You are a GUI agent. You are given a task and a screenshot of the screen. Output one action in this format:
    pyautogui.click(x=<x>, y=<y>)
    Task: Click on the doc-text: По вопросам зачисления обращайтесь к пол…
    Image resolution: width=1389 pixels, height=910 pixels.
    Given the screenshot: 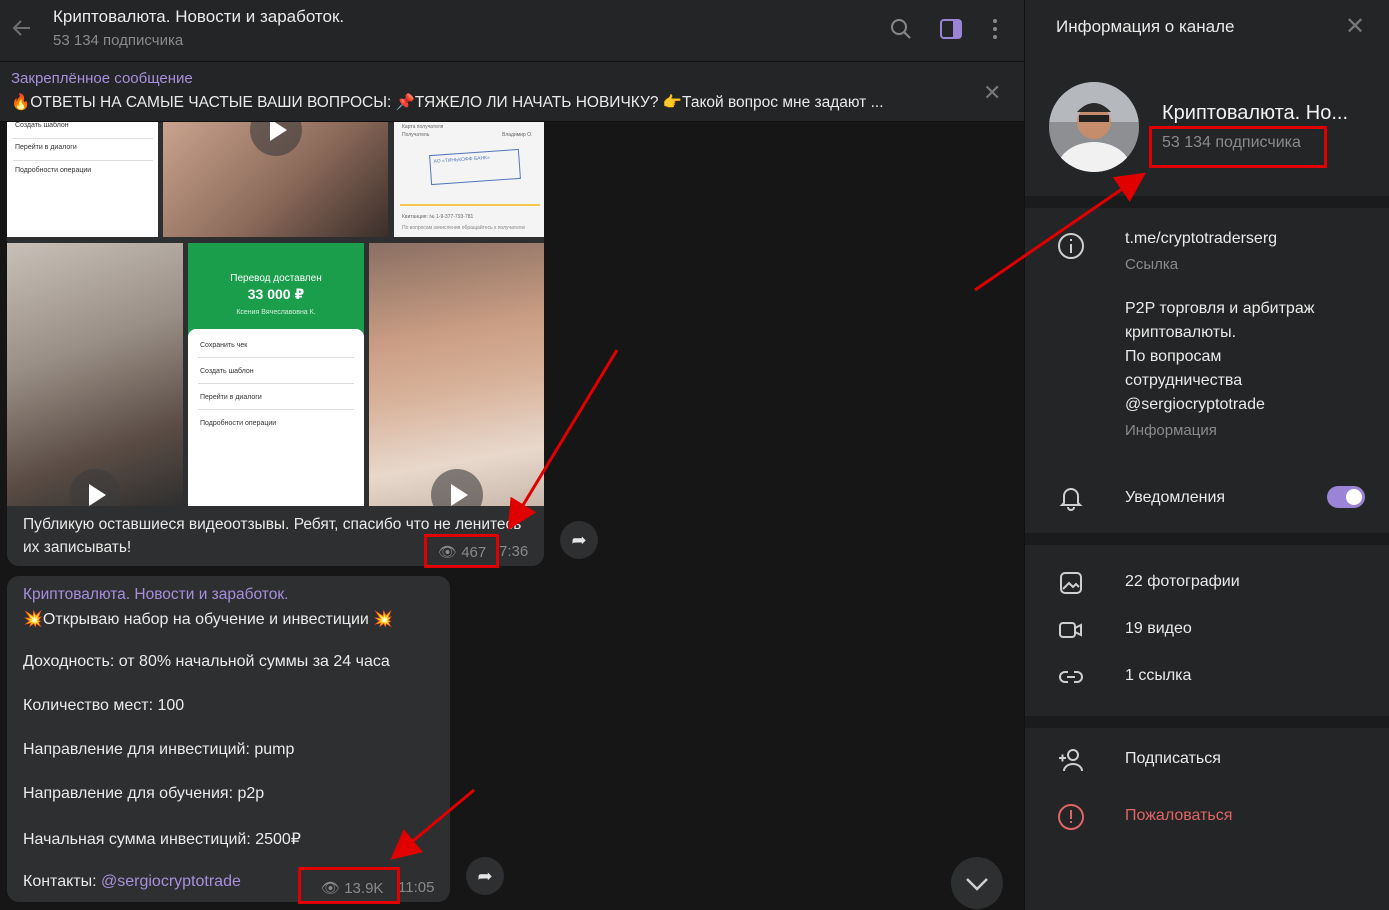 What is the action you would take?
    pyautogui.click(x=464, y=228)
    